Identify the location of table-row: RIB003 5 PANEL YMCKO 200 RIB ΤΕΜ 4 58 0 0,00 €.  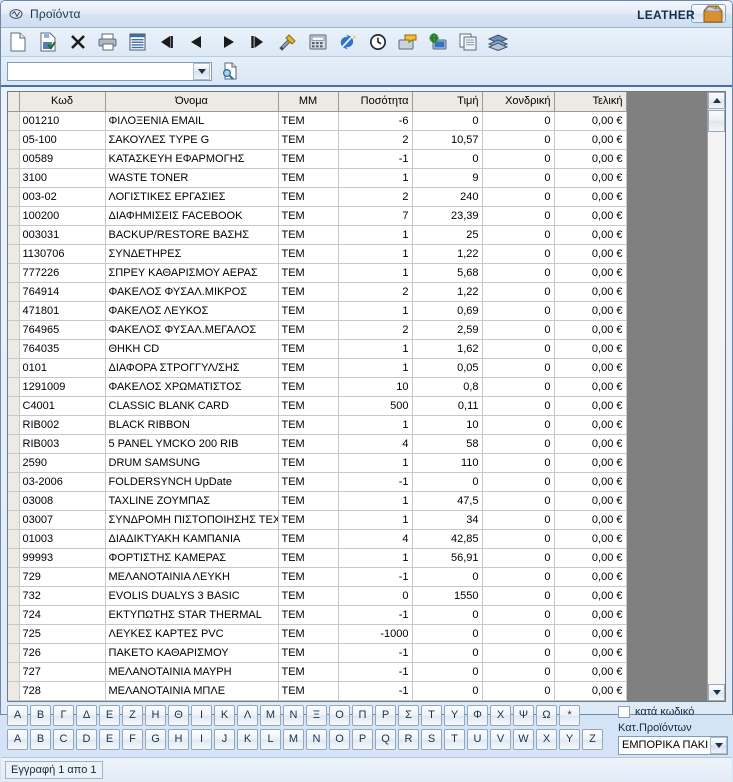
(317, 444).